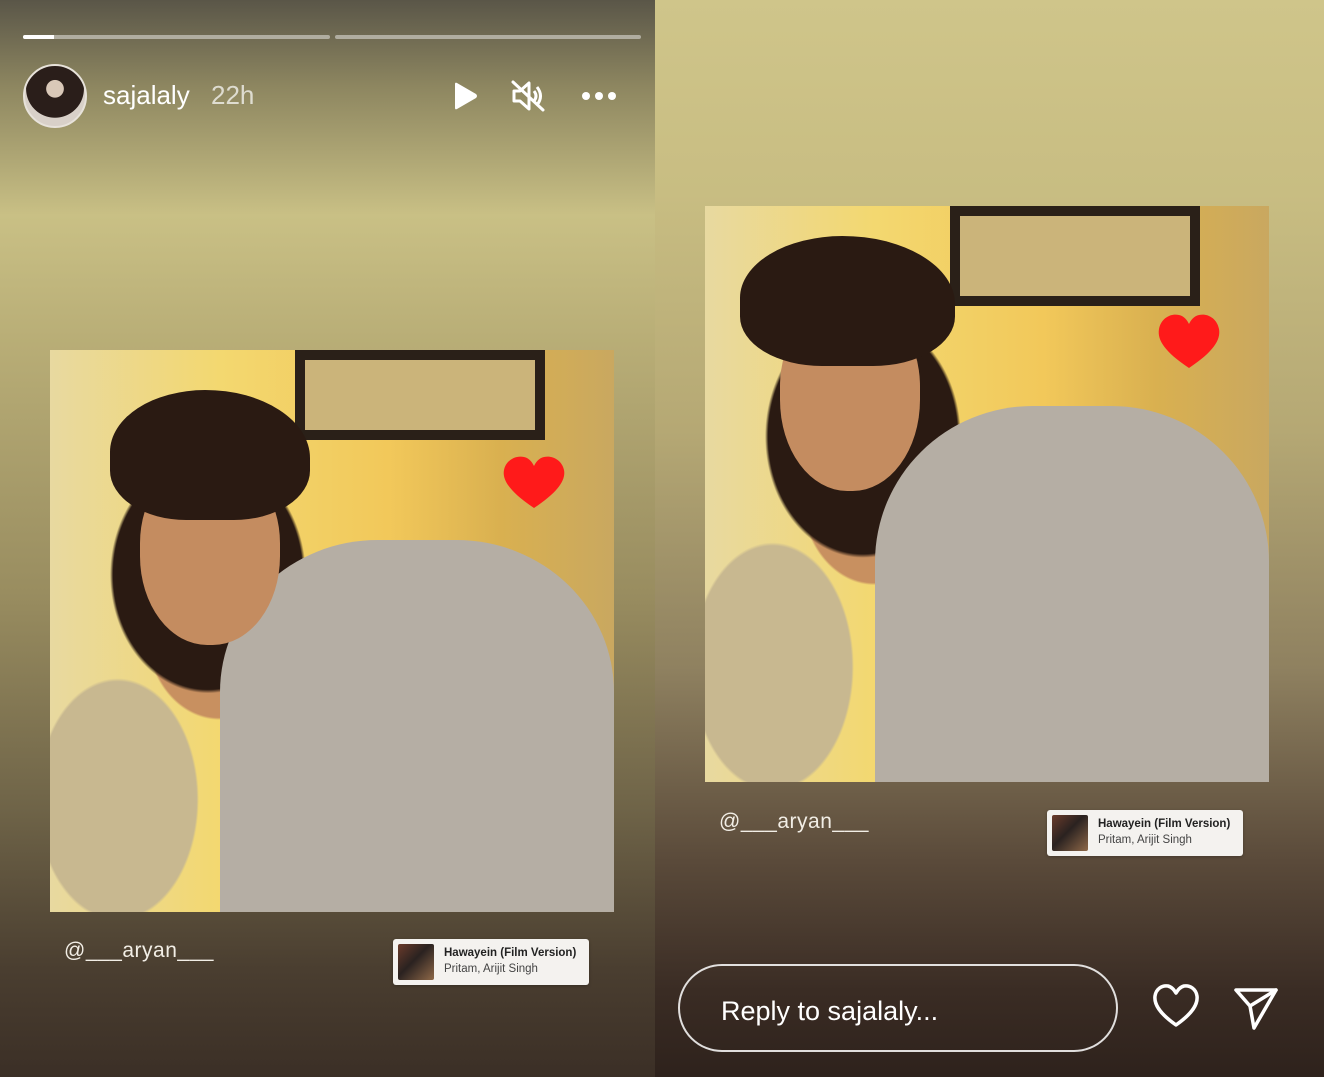 The height and width of the screenshot is (1077, 1324). I want to click on more-horizontal-icon, so click(599, 96).